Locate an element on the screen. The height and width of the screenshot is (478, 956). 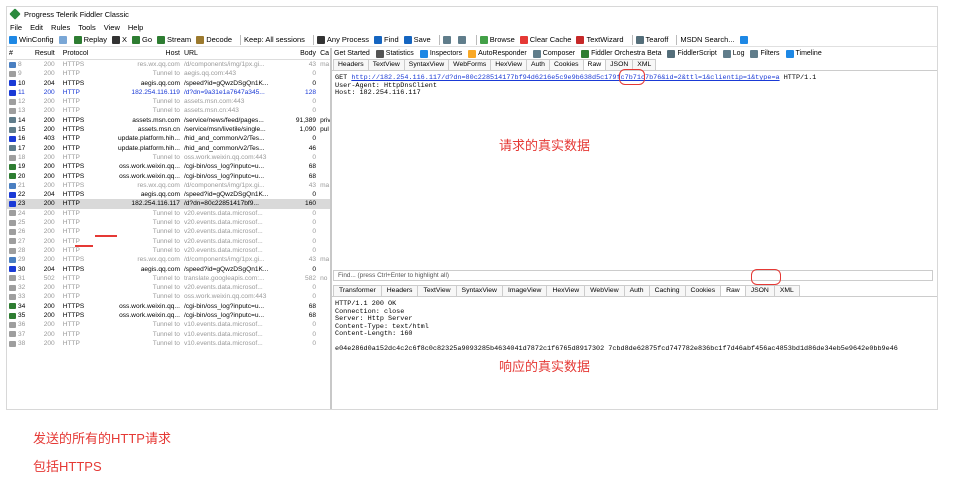
toolbar-browse-button: Browse is located at coordinates (497, 39).